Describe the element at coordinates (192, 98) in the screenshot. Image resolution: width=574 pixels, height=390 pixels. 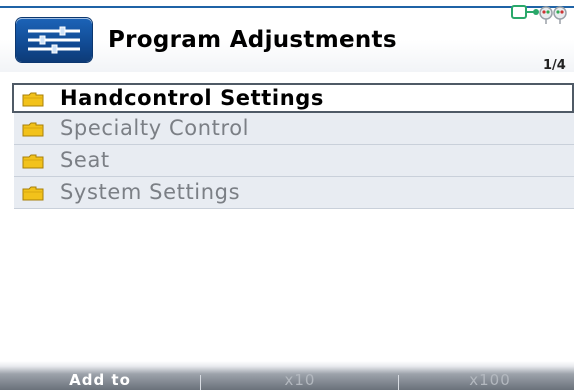
I see `menu-item-label: Handcontrol Settings` at that location.